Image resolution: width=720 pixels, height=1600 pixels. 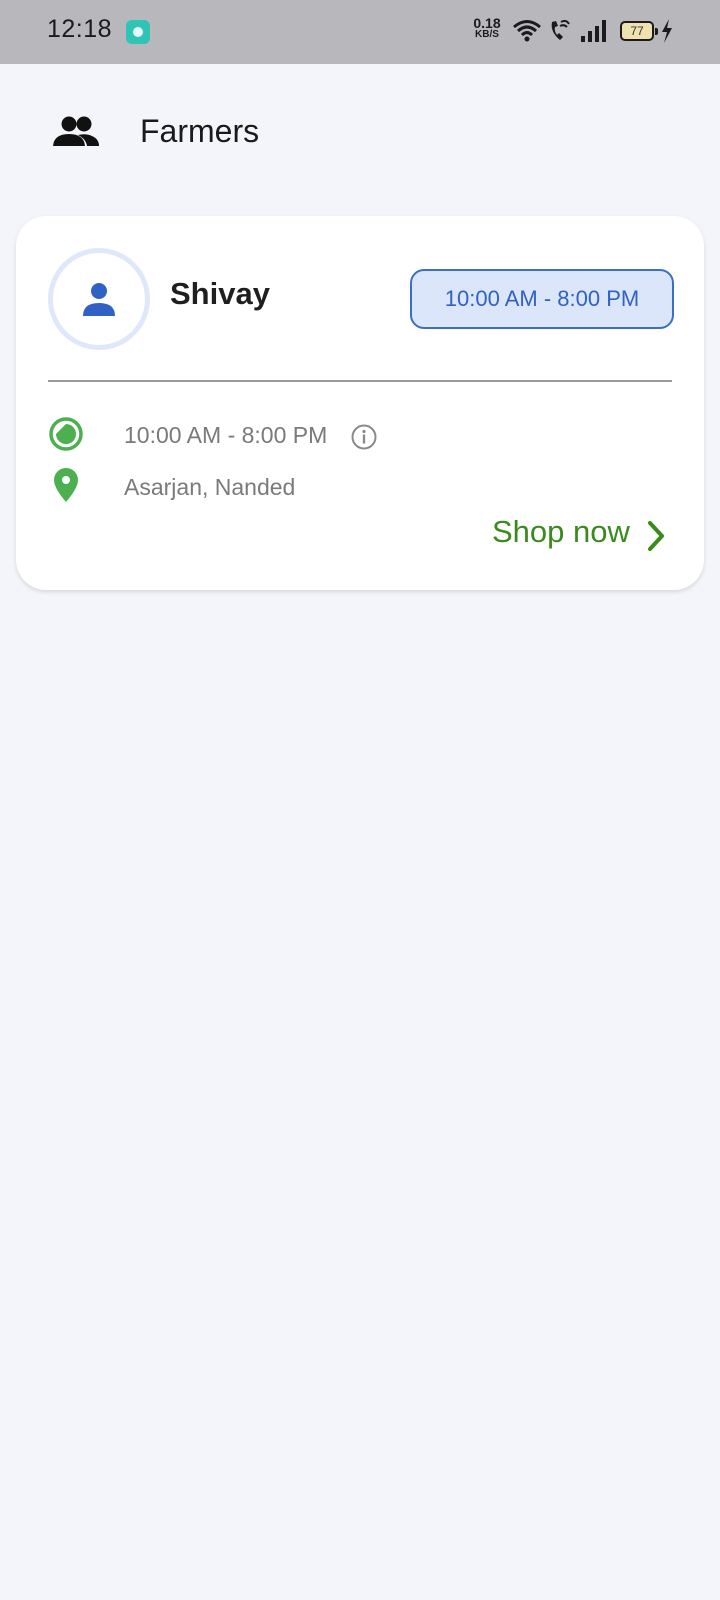 I want to click on status-time: 12:18, so click(x=80, y=29).